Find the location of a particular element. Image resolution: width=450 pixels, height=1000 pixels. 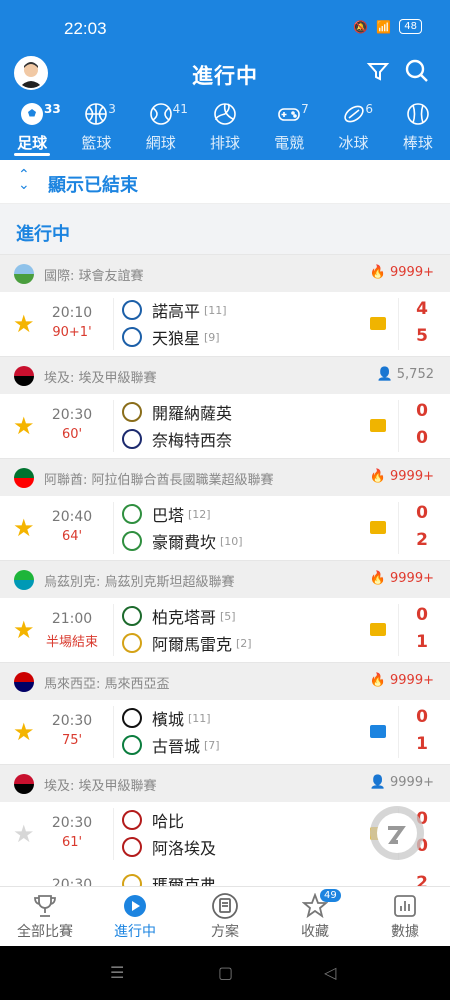

league-header: 阿聯酋: 阿拉伯聯合酋長國職業超級聯賽 🔥 9999+ is located at coordinates (225, 477).